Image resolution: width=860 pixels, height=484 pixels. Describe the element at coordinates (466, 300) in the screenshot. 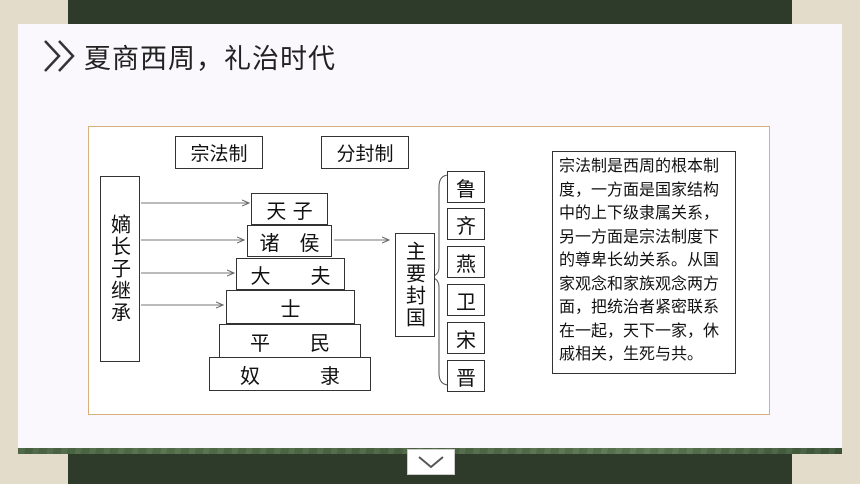

I see `state-wei: 卫` at that location.